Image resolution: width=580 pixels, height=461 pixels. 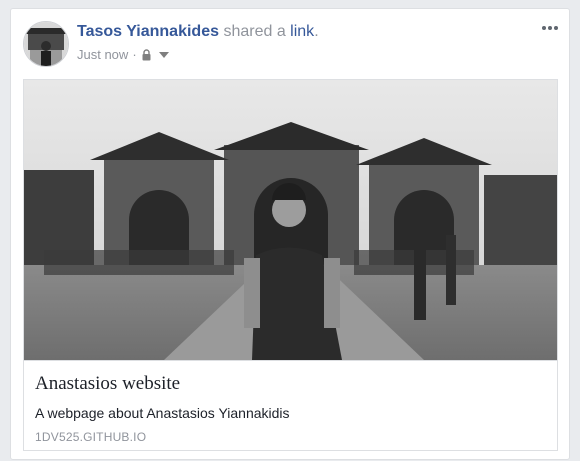 What do you see at coordinates (163, 54) in the screenshot?
I see `chevron-down-icon` at bounding box center [163, 54].